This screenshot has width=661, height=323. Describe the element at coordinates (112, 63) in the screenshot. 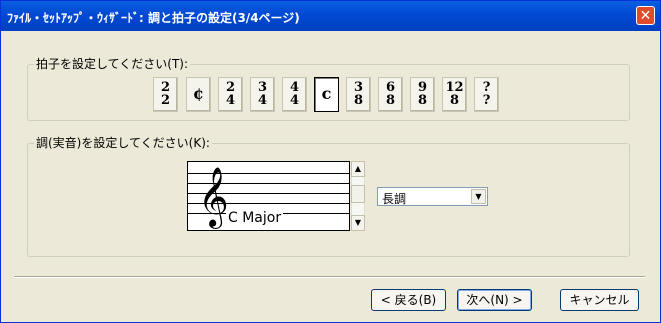

I see `time-signature-label: 拍子を設定してください(T):` at that location.